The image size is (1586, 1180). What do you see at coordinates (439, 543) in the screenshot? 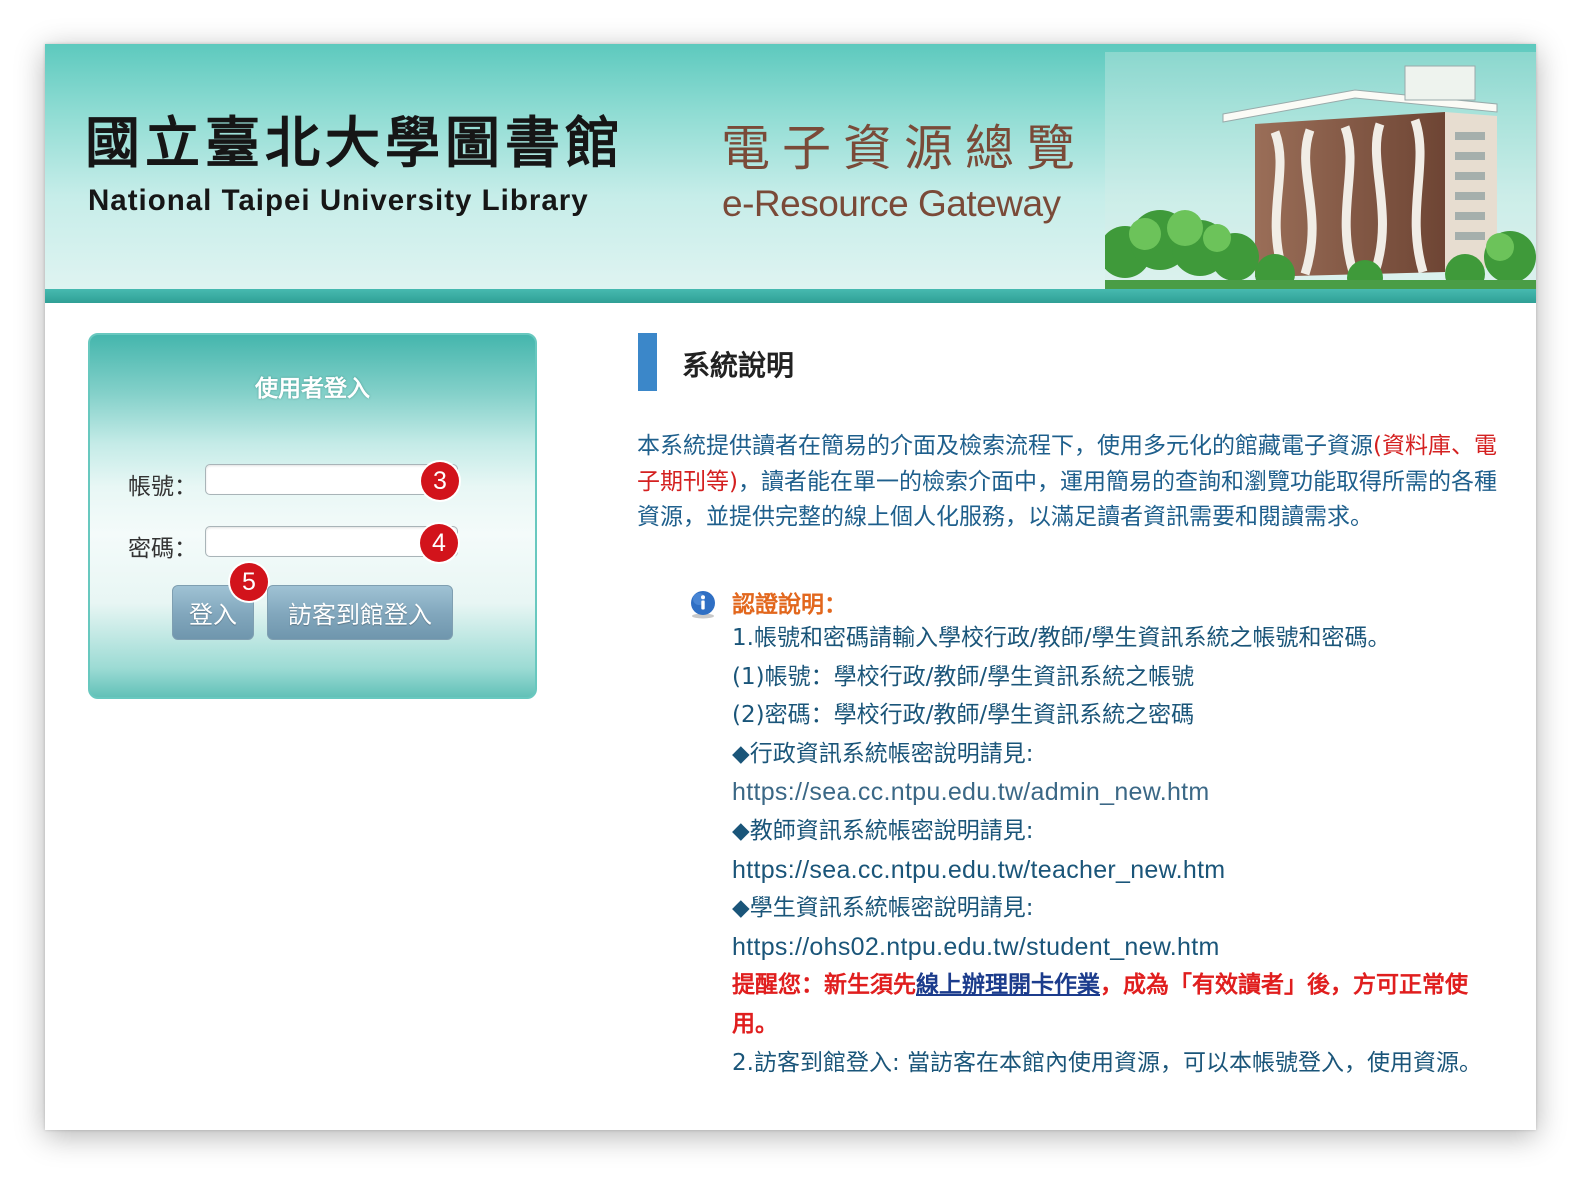
I see `step-marker-4: 4` at bounding box center [439, 543].